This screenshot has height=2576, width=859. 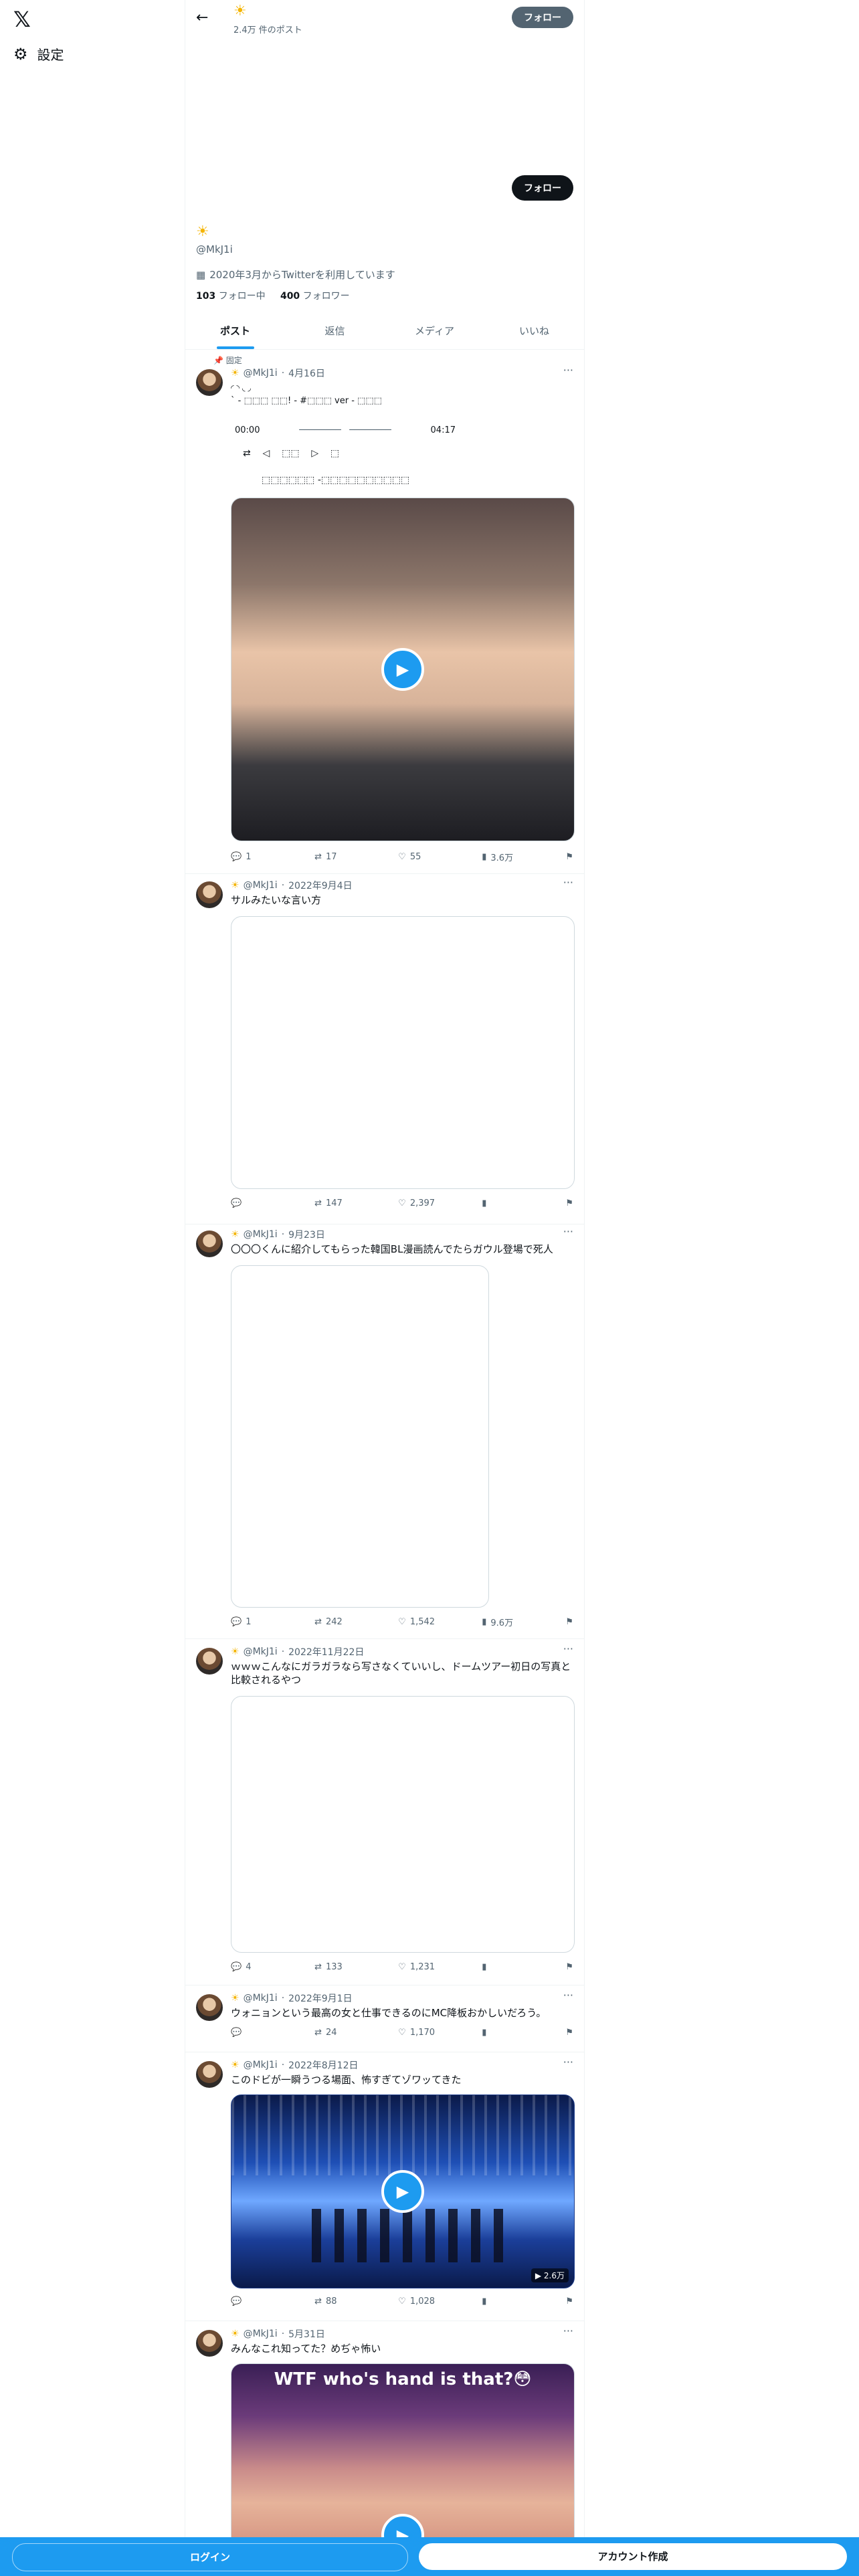 I want to click on tab-posts: ポスト, so click(x=235, y=331).